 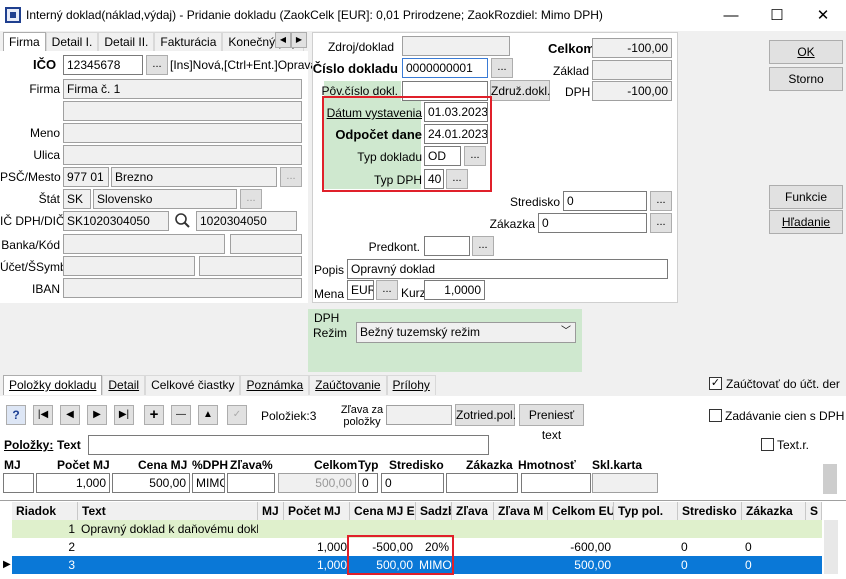 I want to click on remove-icon: —, so click(x=181, y=415).